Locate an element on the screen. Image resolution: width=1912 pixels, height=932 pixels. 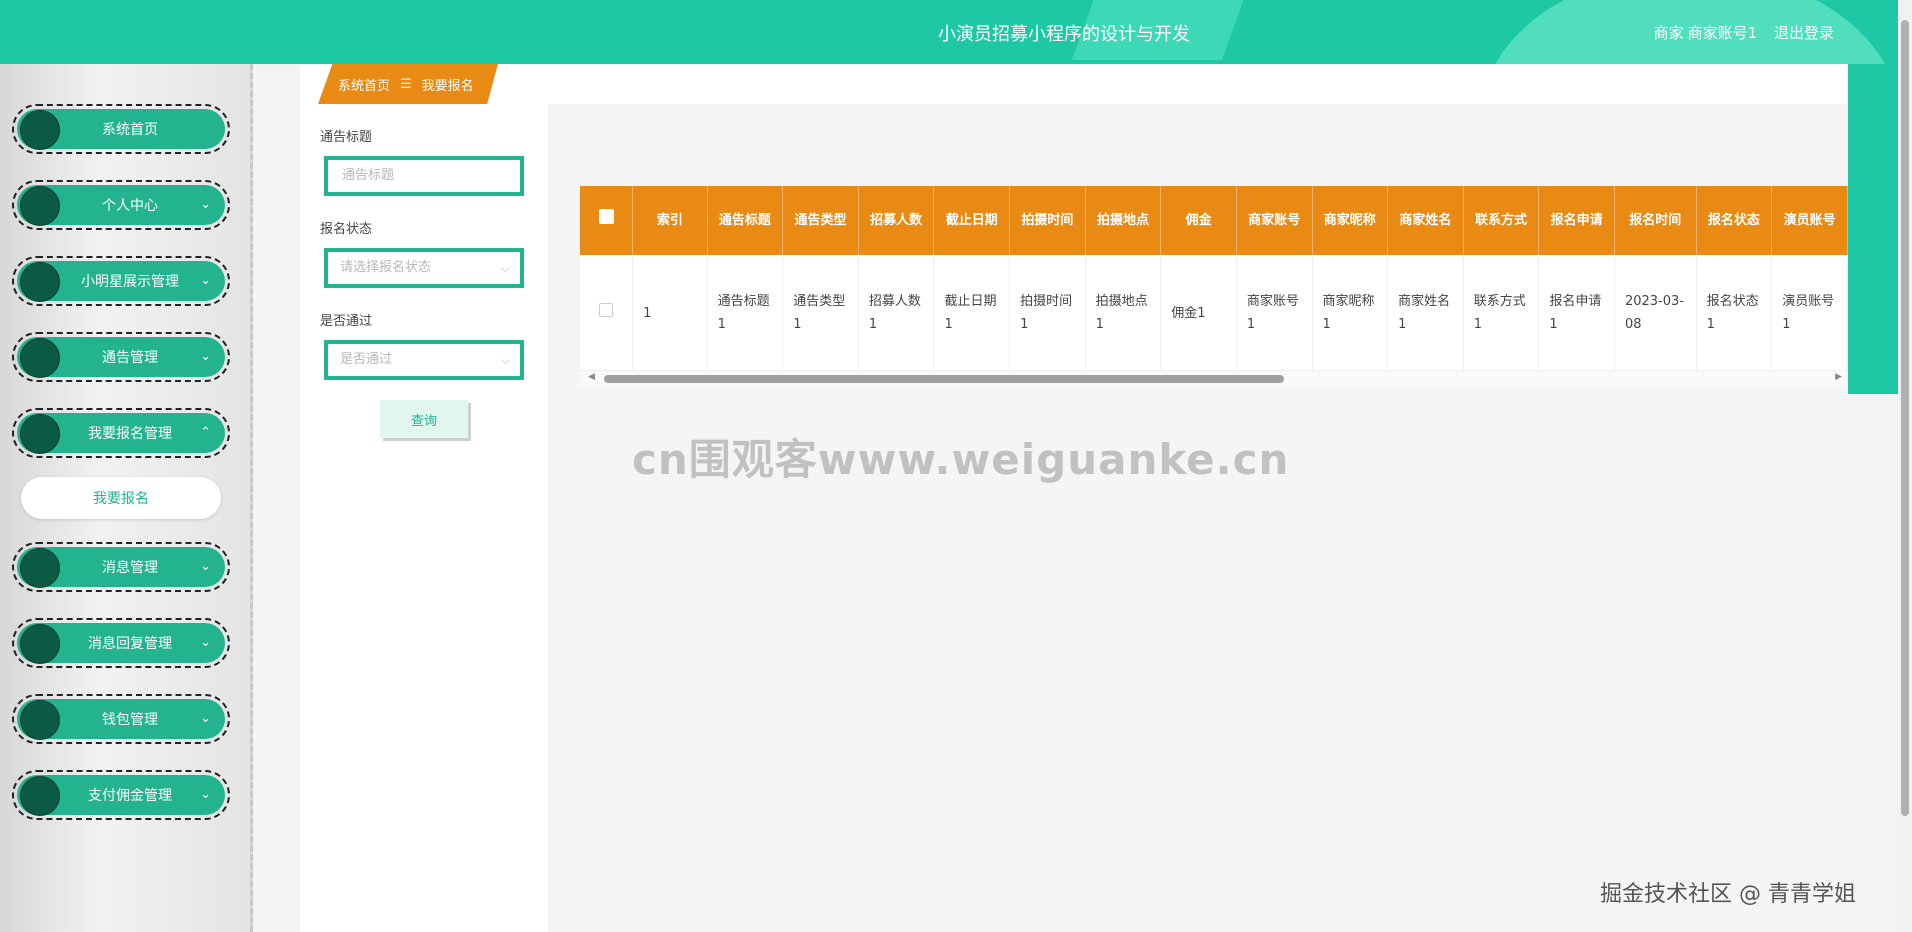
sidebar-item-body: 钱包管理 ⌄ is located at coordinates (121, 719).